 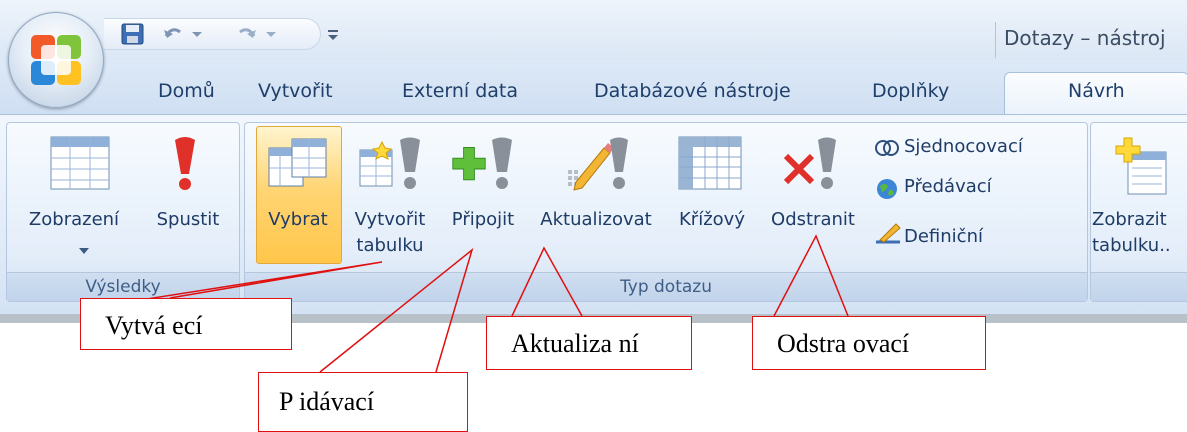 I want to click on office-logo-icon, so click(x=56, y=60).